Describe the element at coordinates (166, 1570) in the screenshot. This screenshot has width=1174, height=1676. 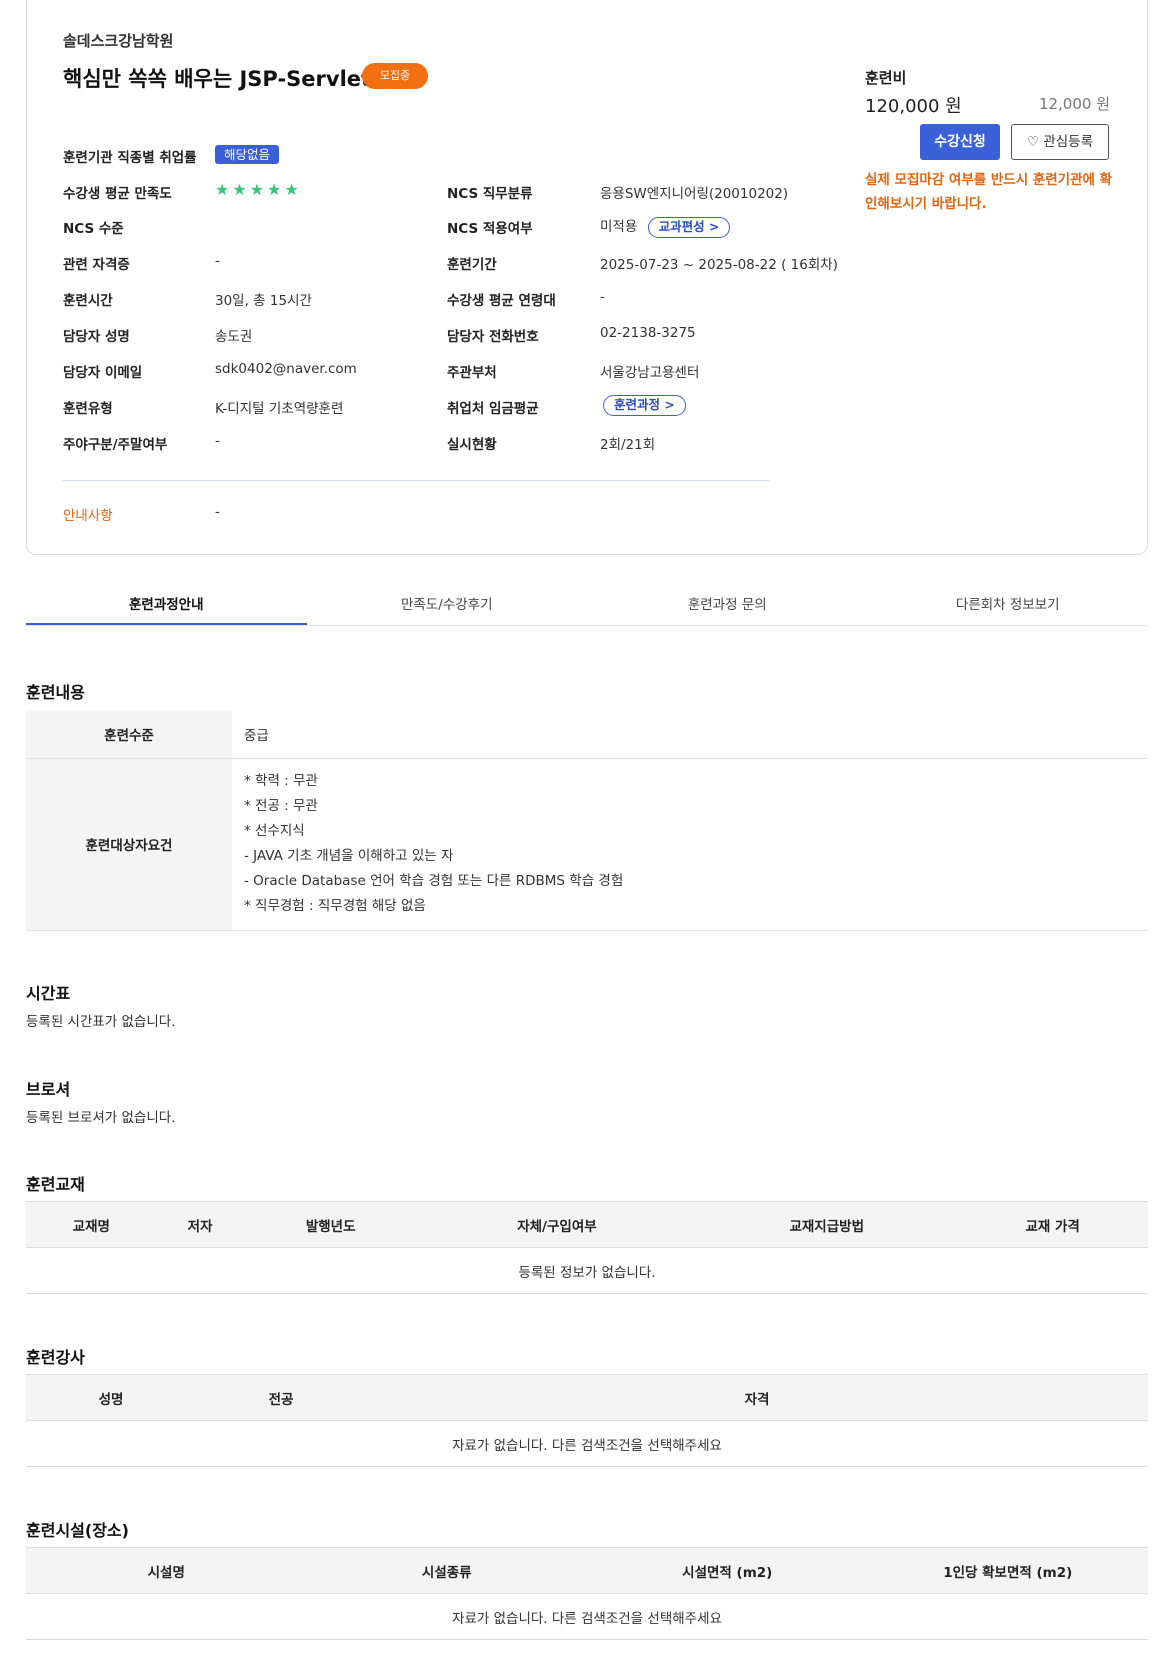
I see `col-facility-name: 시설명` at that location.